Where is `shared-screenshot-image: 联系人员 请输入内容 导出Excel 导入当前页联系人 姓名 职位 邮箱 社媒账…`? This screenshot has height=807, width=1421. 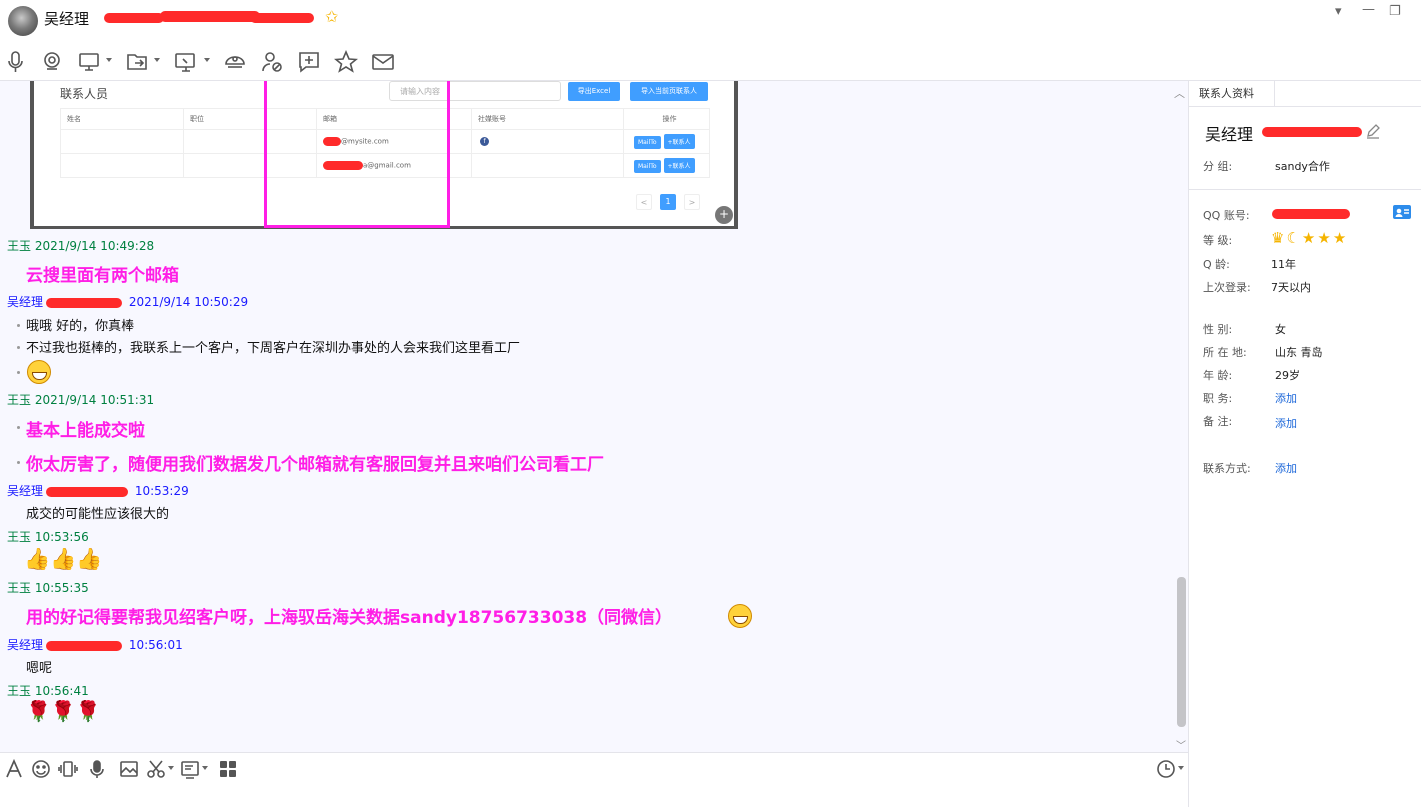 shared-screenshot-image: 联系人员 请输入内容 导出Excel 导入当前页联系人 姓名 职位 邮箱 社媒账… is located at coordinates (384, 155).